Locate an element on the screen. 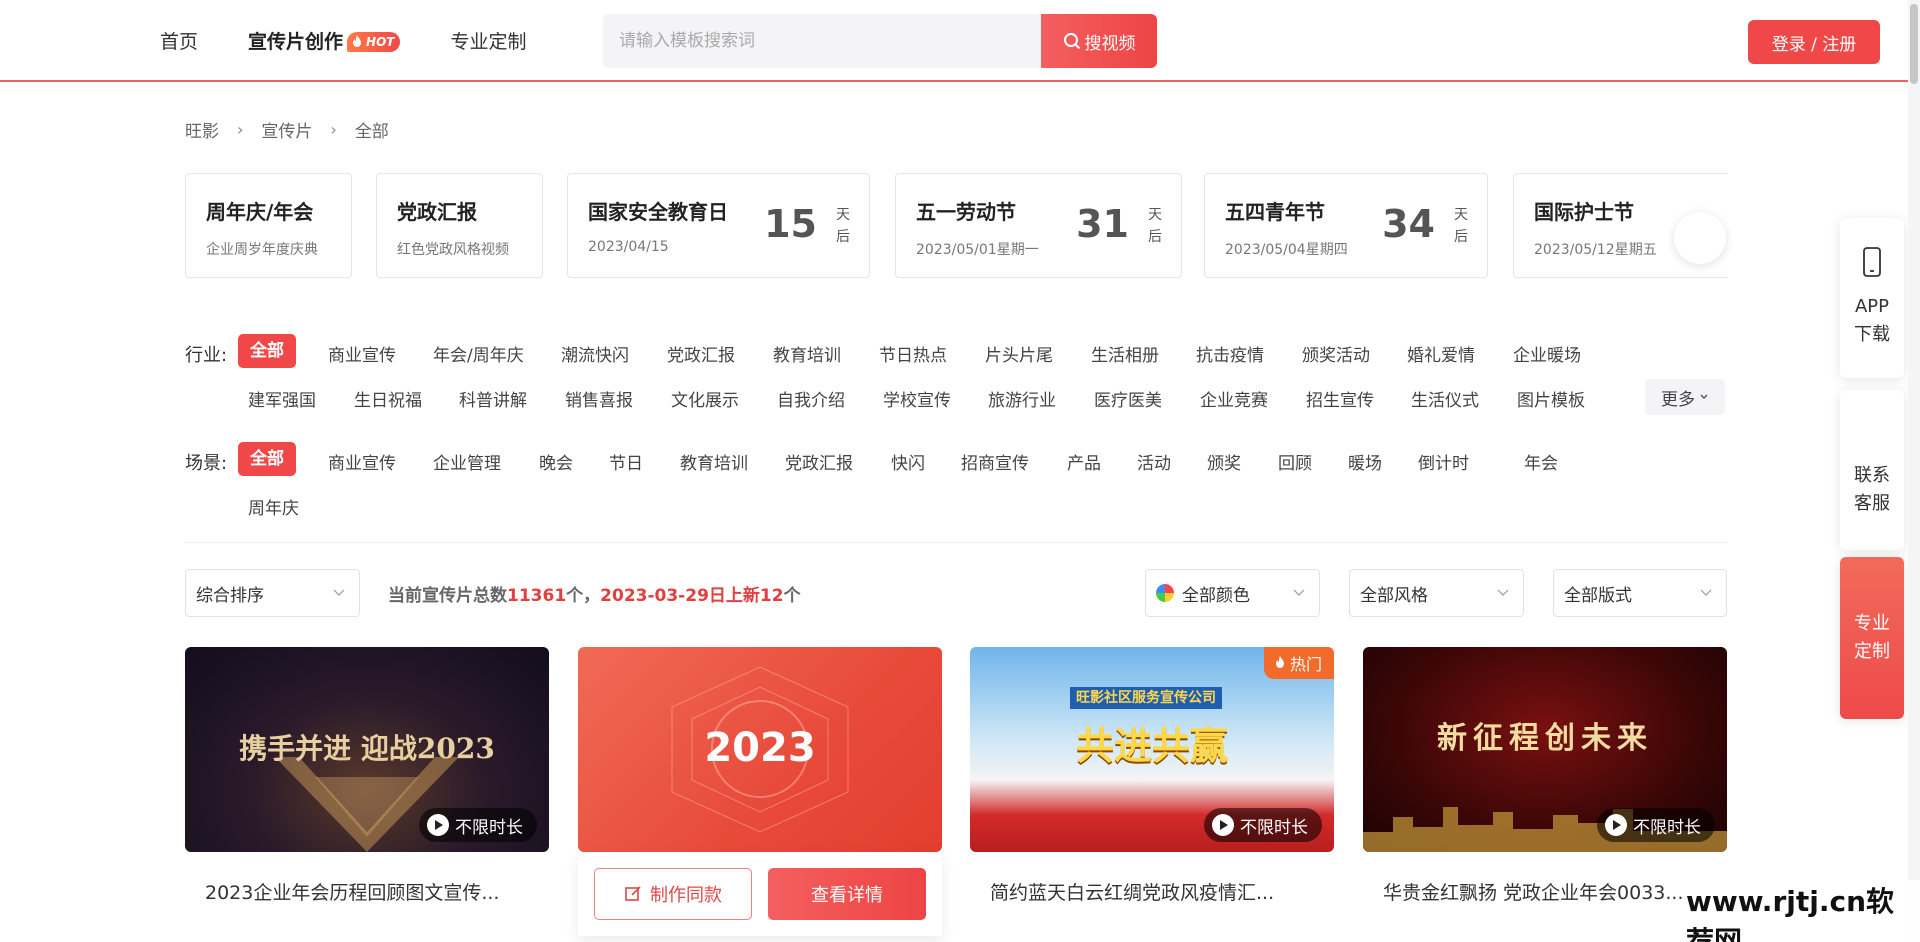 The image size is (1920, 942). duration-badge: 不限时长 is located at coordinates (1263, 825).